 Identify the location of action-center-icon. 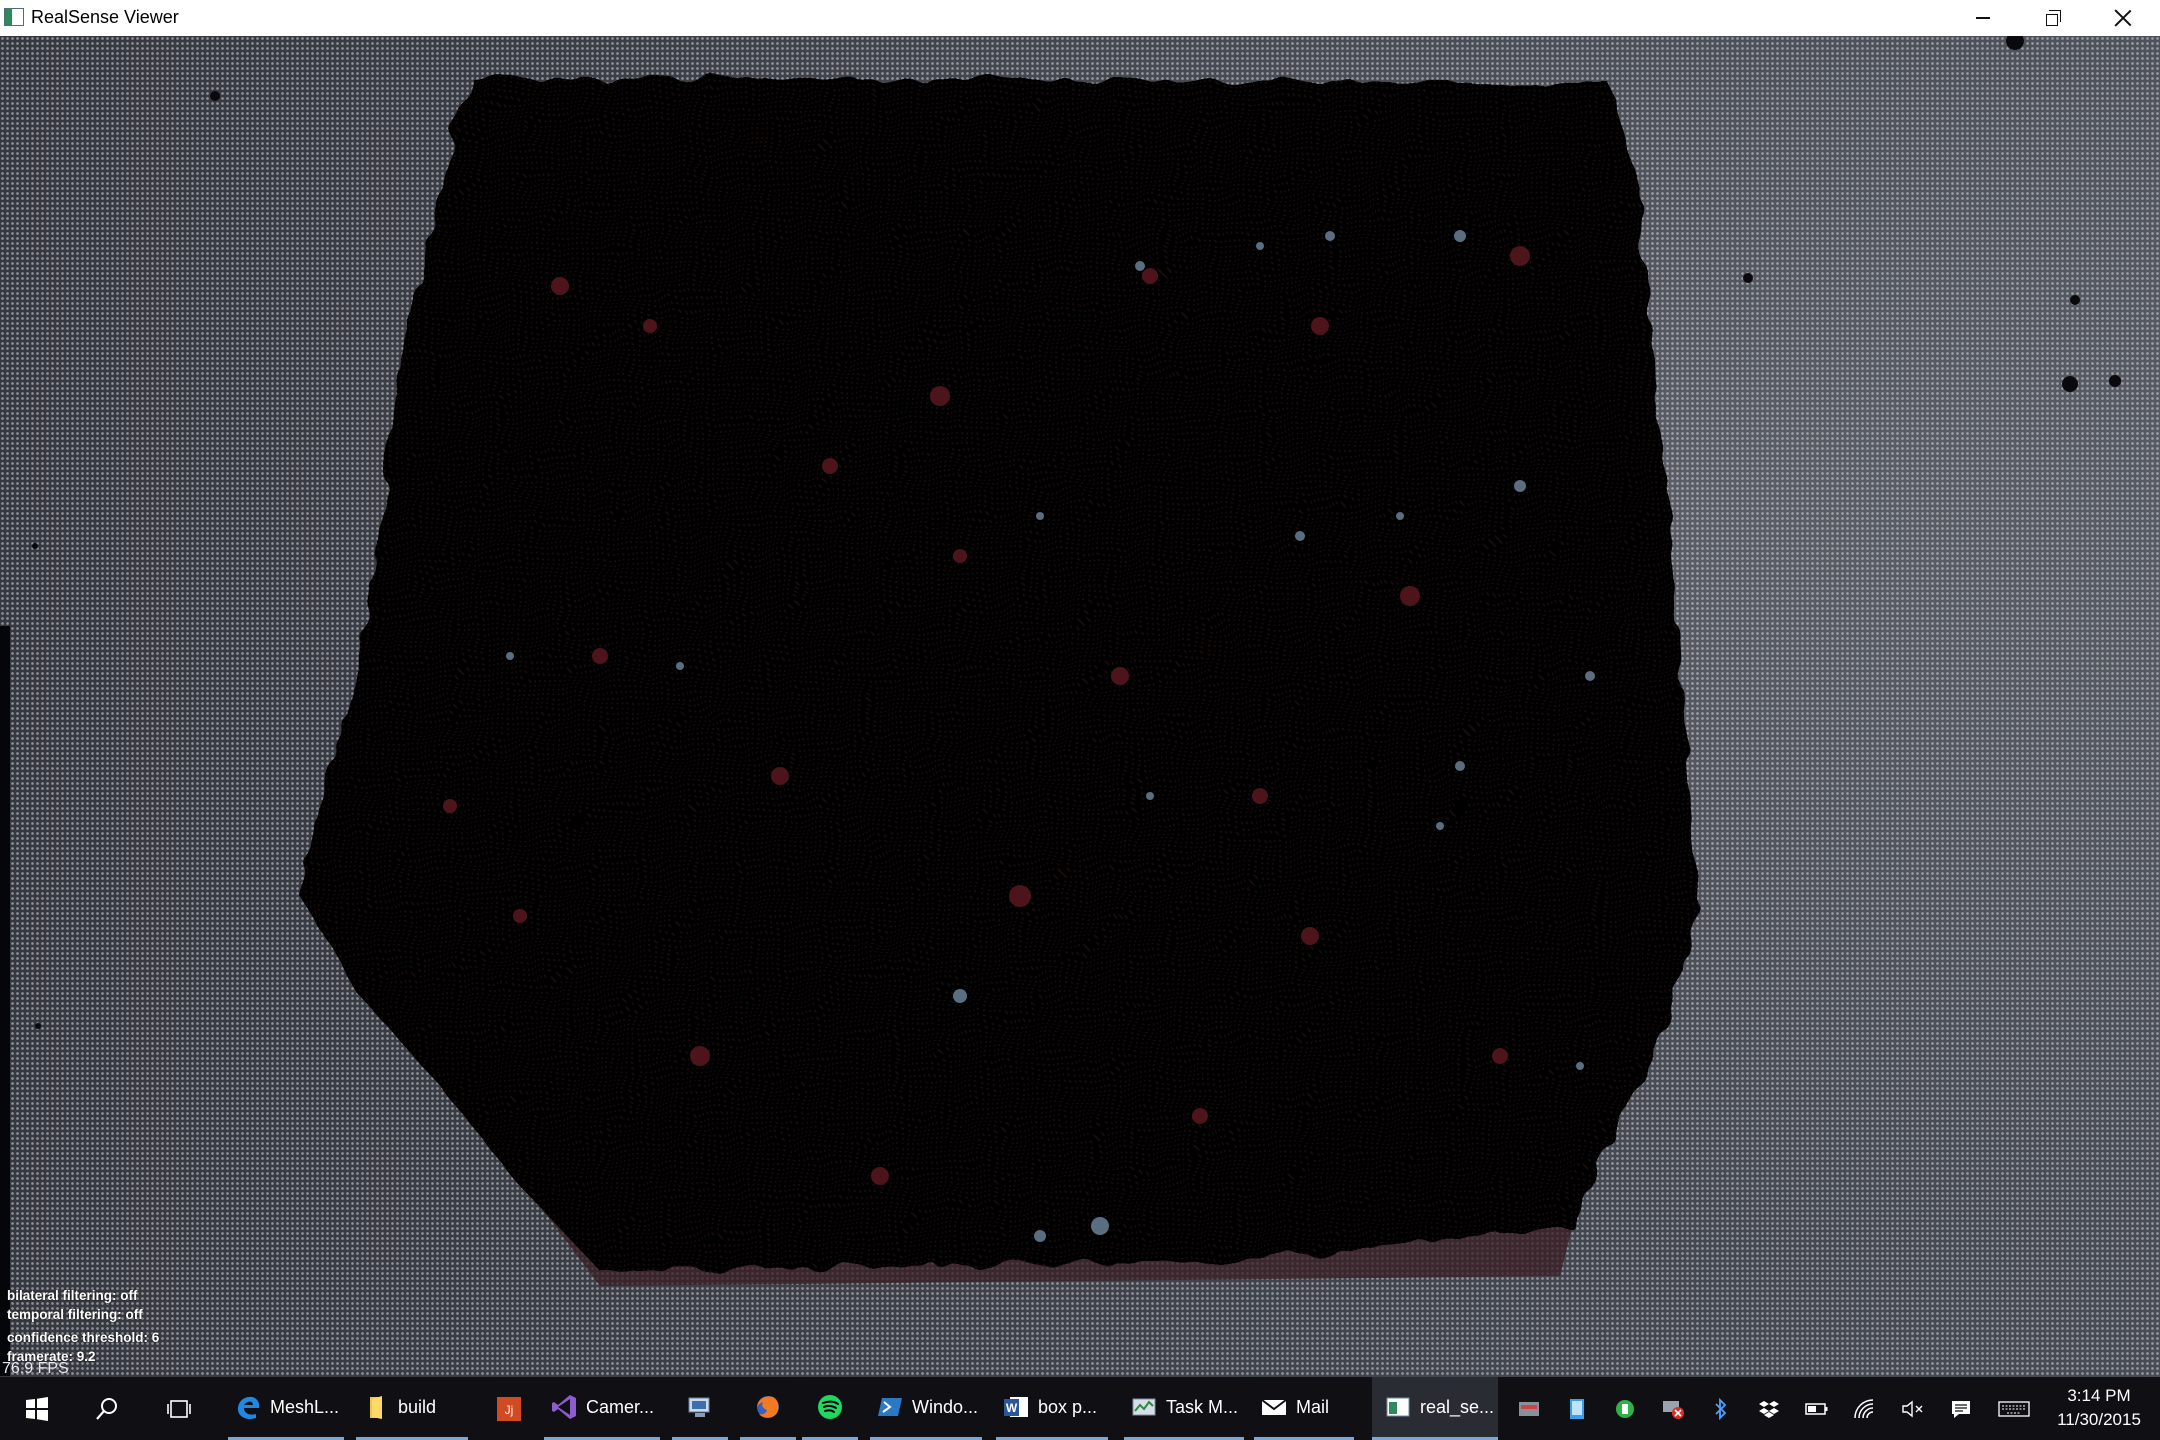
(1961, 1409).